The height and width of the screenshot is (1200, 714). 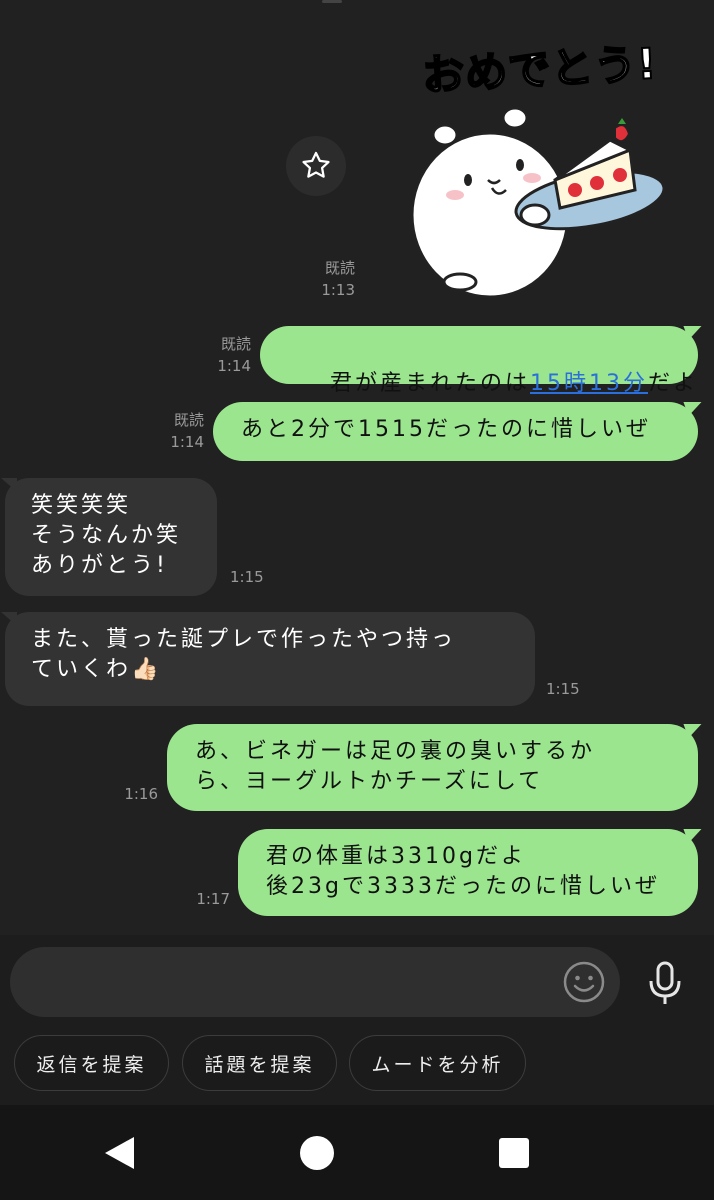 I want to click on recents-button, so click(x=514, y=1153).